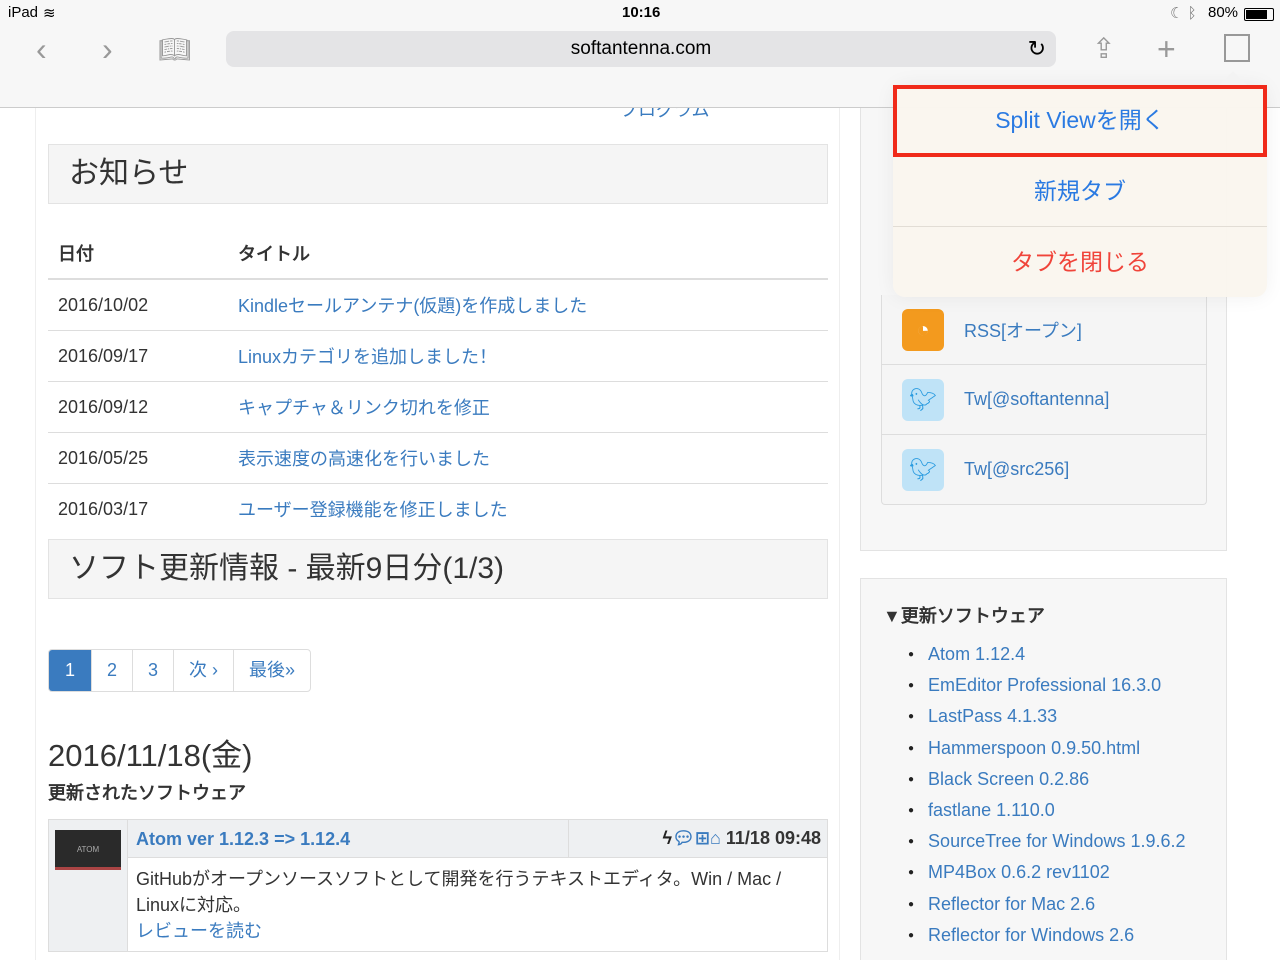  What do you see at coordinates (138, 305) in the screenshot?
I see `date: 2016/10/02` at bounding box center [138, 305].